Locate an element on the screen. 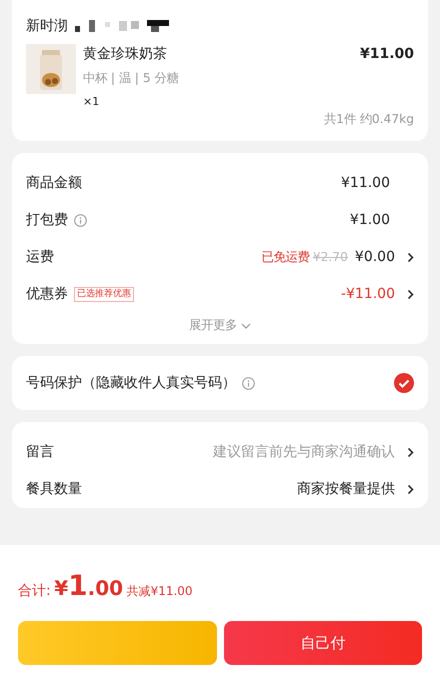 This screenshot has height=697, width=440. checkbox is located at coordinates (404, 383).